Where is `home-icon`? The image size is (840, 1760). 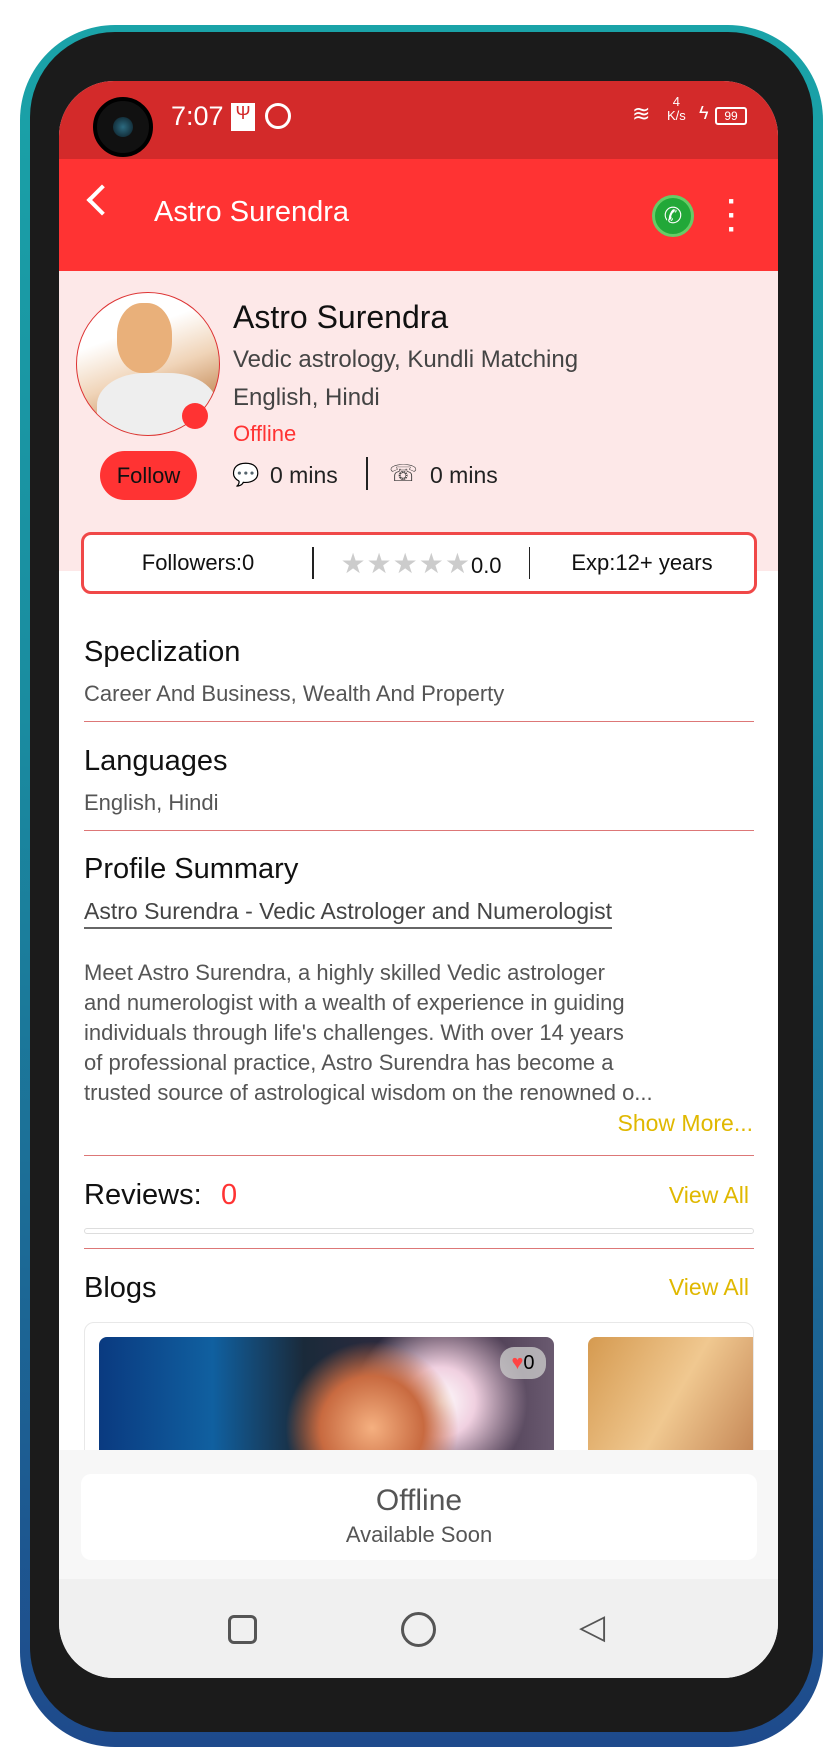 home-icon is located at coordinates (418, 1629).